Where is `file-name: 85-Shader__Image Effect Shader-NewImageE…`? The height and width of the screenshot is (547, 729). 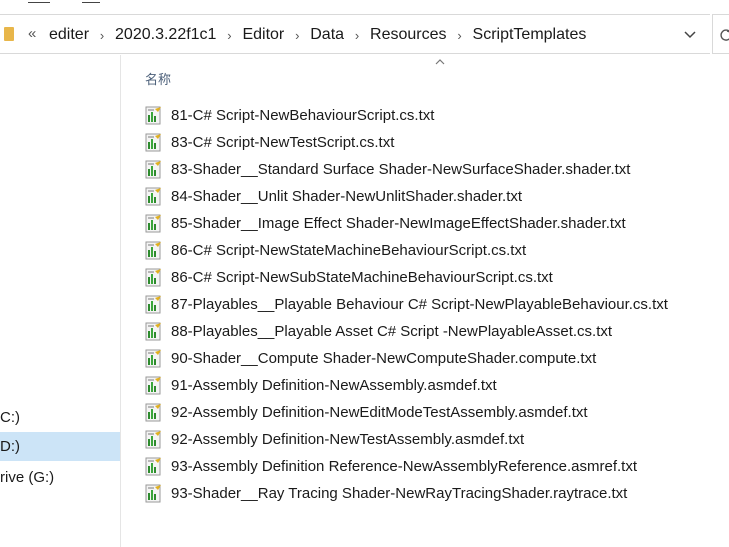
file-name: 85-Shader__Image Effect Shader-NewImageE… is located at coordinates (398, 223).